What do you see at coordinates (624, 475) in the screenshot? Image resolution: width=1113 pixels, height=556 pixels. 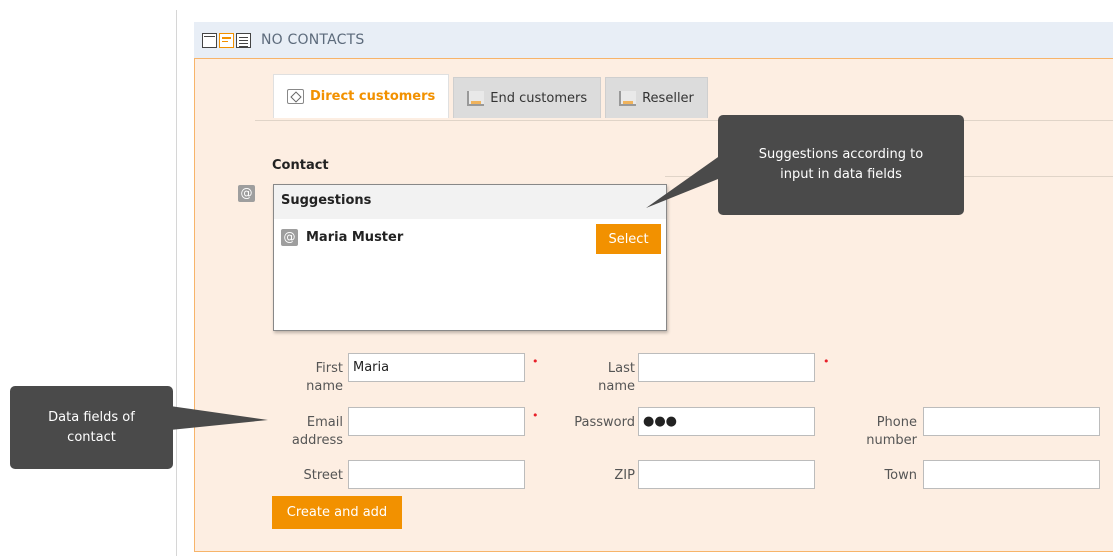 I see `zip-label: ZIP` at bounding box center [624, 475].